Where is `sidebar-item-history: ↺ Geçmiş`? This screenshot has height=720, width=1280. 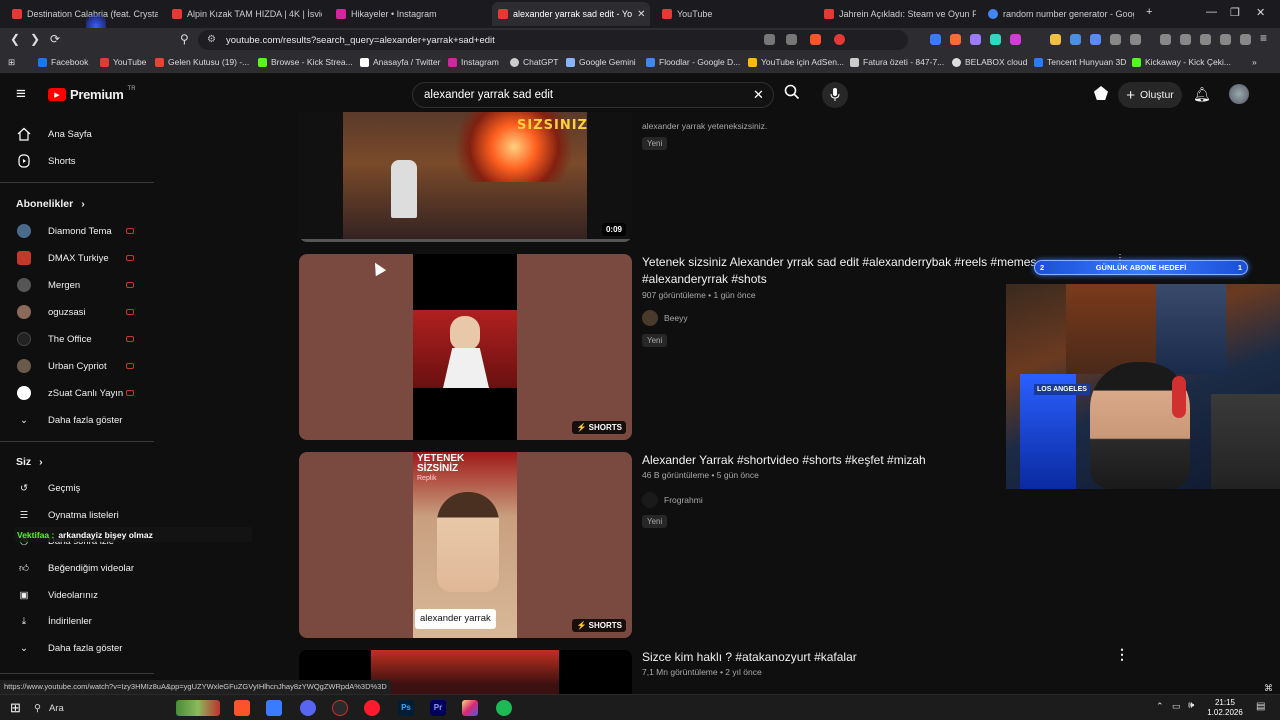
sidebar-item-history: ↺ Geçmiş is located at coordinates (77, 488).